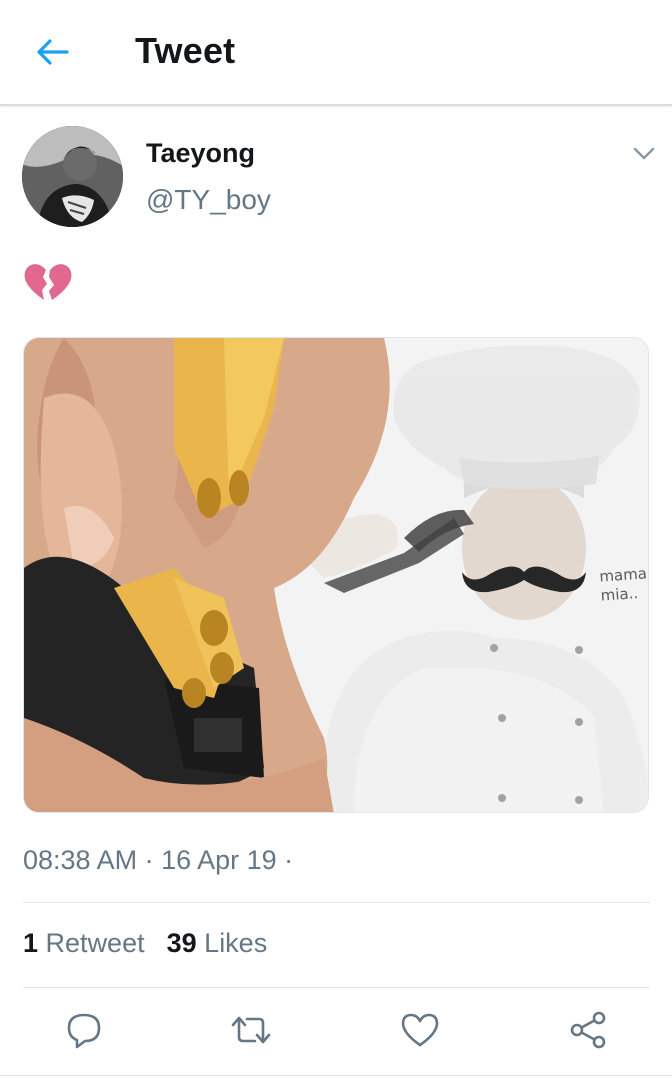 This screenshot has height=1080, width=672. What do you see at coordinates (623, 575) in the screenshot?
I see `media-caption-line-1: mama` at bounding box center [623, 575].